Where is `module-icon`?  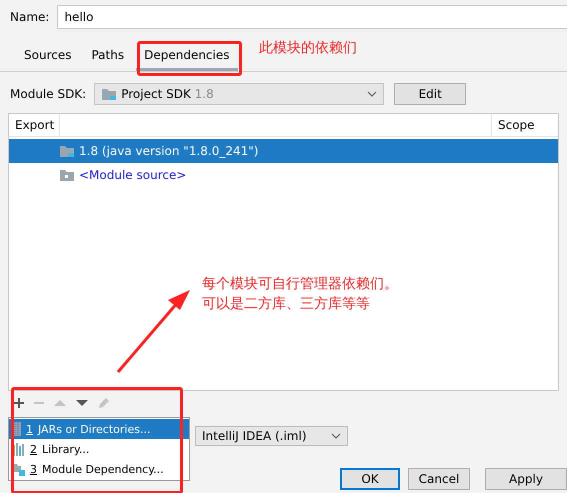
module-icon is located at coordinates (19, 469).